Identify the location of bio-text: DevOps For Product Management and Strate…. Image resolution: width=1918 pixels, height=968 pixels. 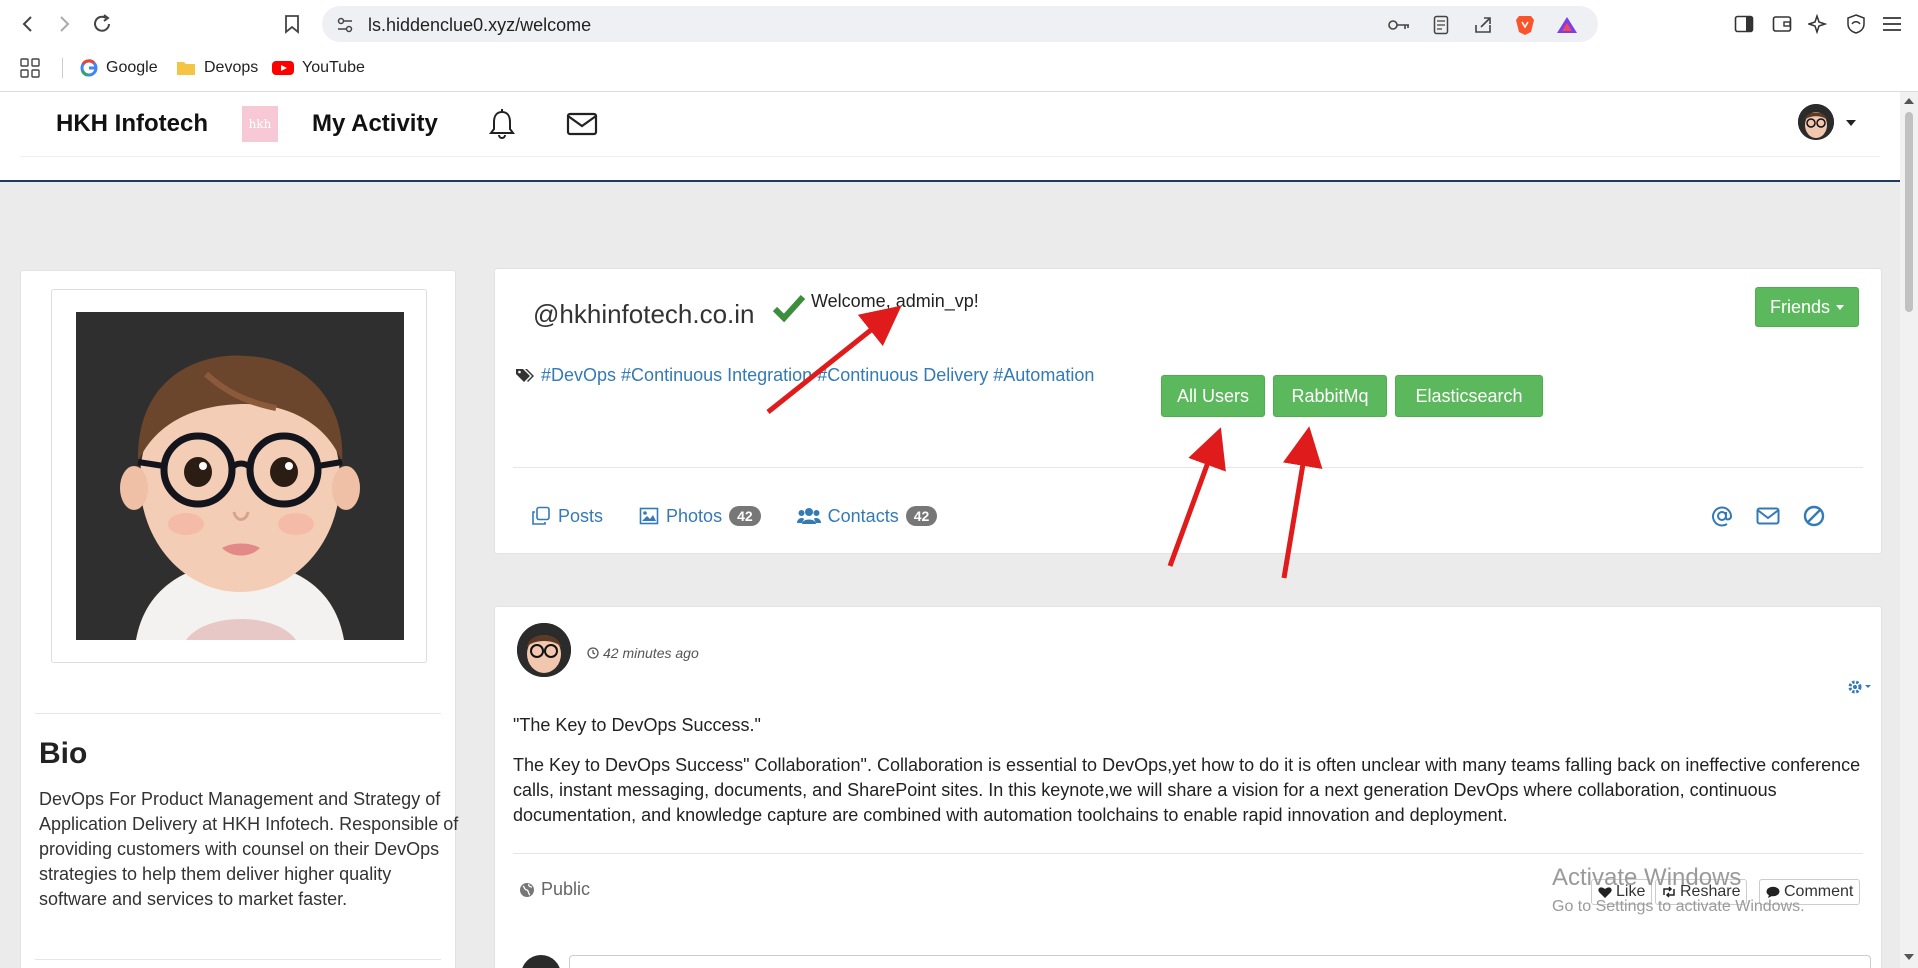
(249, 849).